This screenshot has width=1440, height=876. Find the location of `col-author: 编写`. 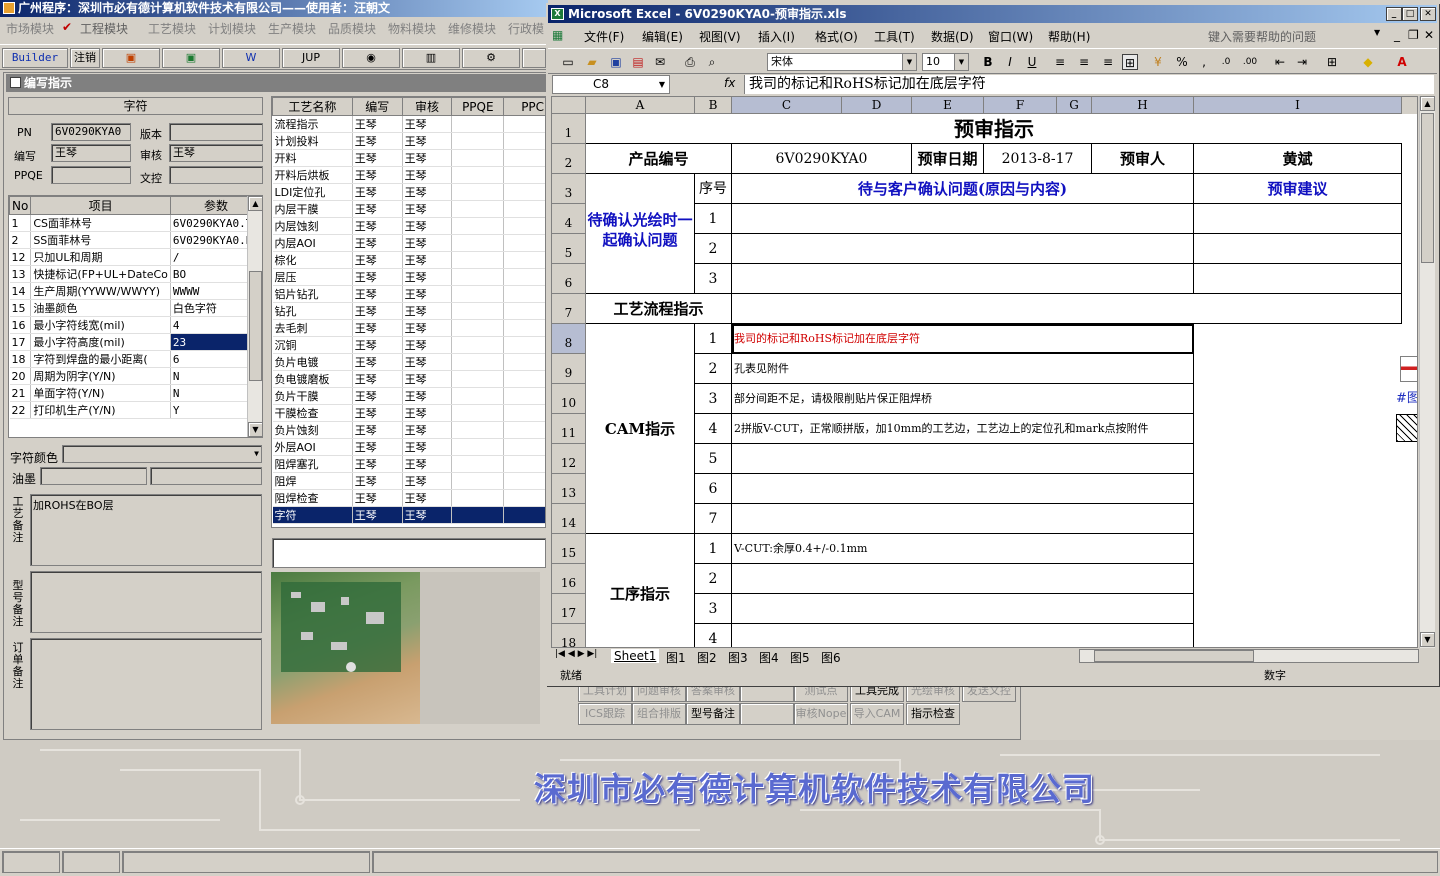

col-author: 编写 is located at coordinates (377, 106).